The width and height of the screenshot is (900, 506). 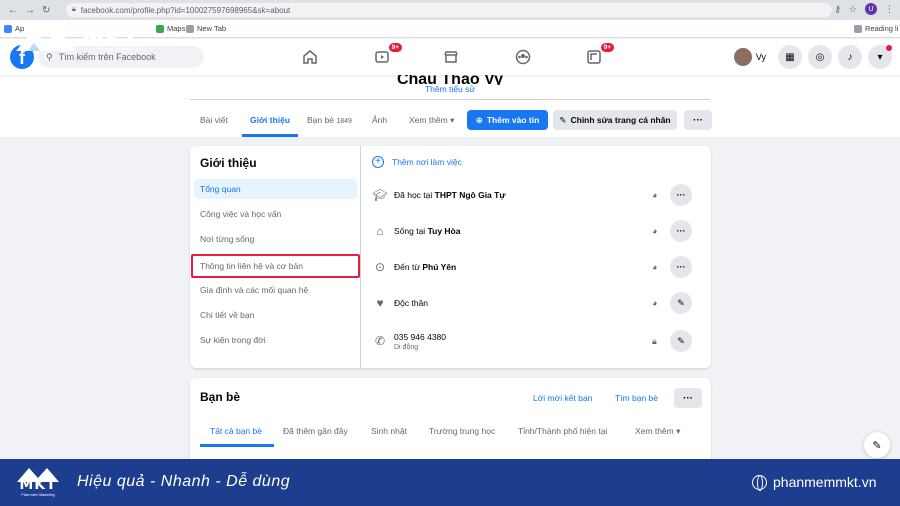 I want to click on tab-more: Xem thêm ▾, so click(x=431, y=120).